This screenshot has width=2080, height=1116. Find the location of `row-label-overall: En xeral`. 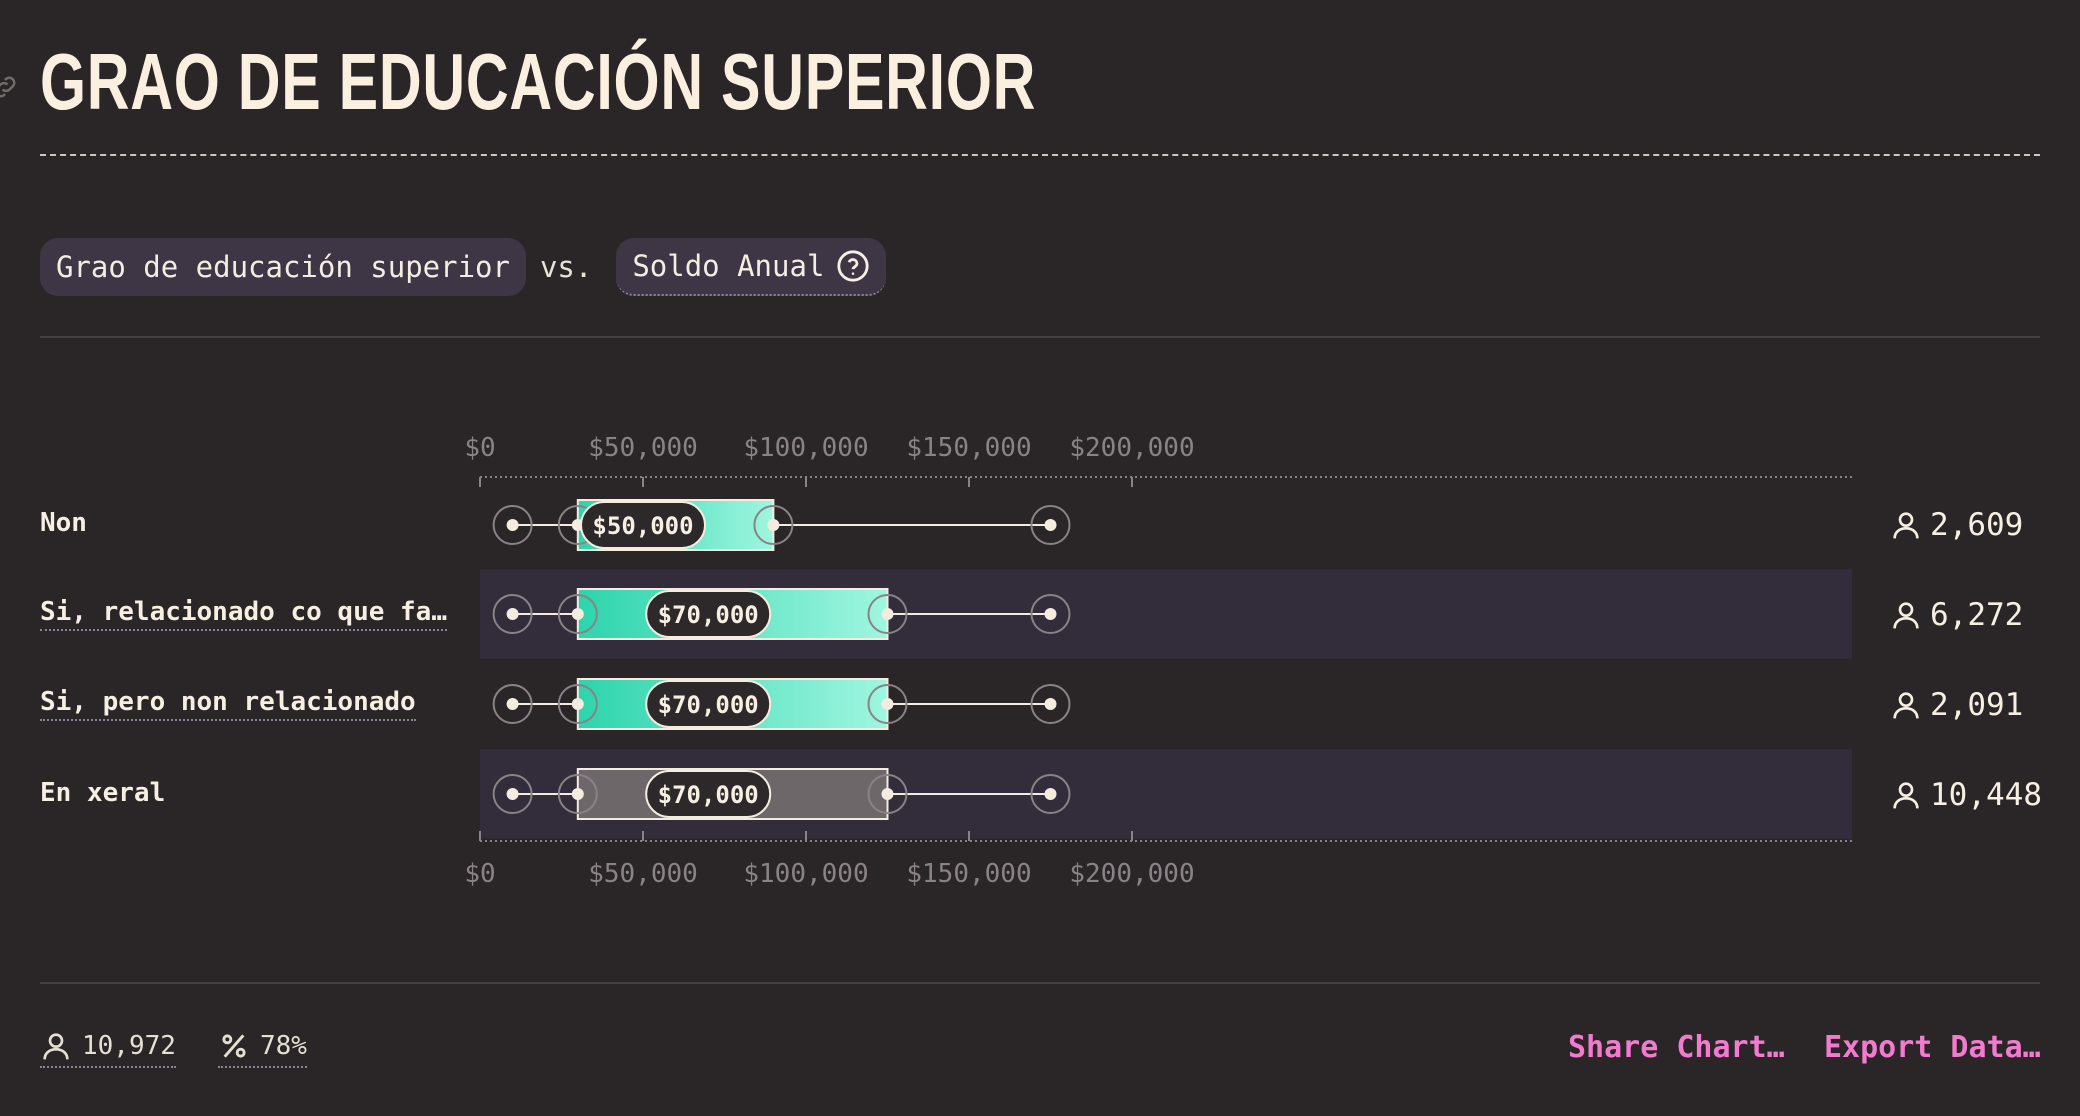

row-label-overall: En xeral is located at coordinates (103, 793).